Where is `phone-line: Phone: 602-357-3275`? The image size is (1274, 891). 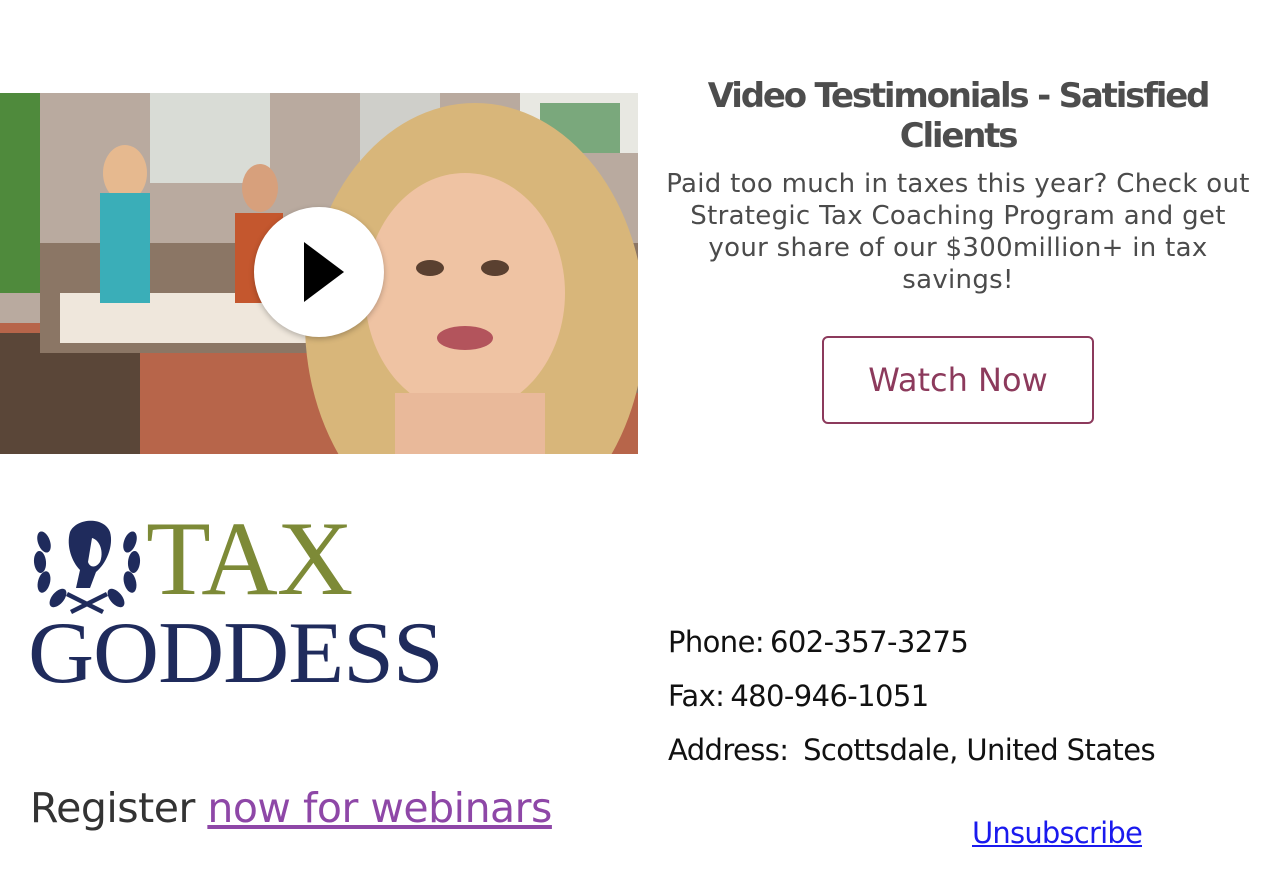 phone-line: Phone: 602-357-3275 is located at coordinates (818, 642).